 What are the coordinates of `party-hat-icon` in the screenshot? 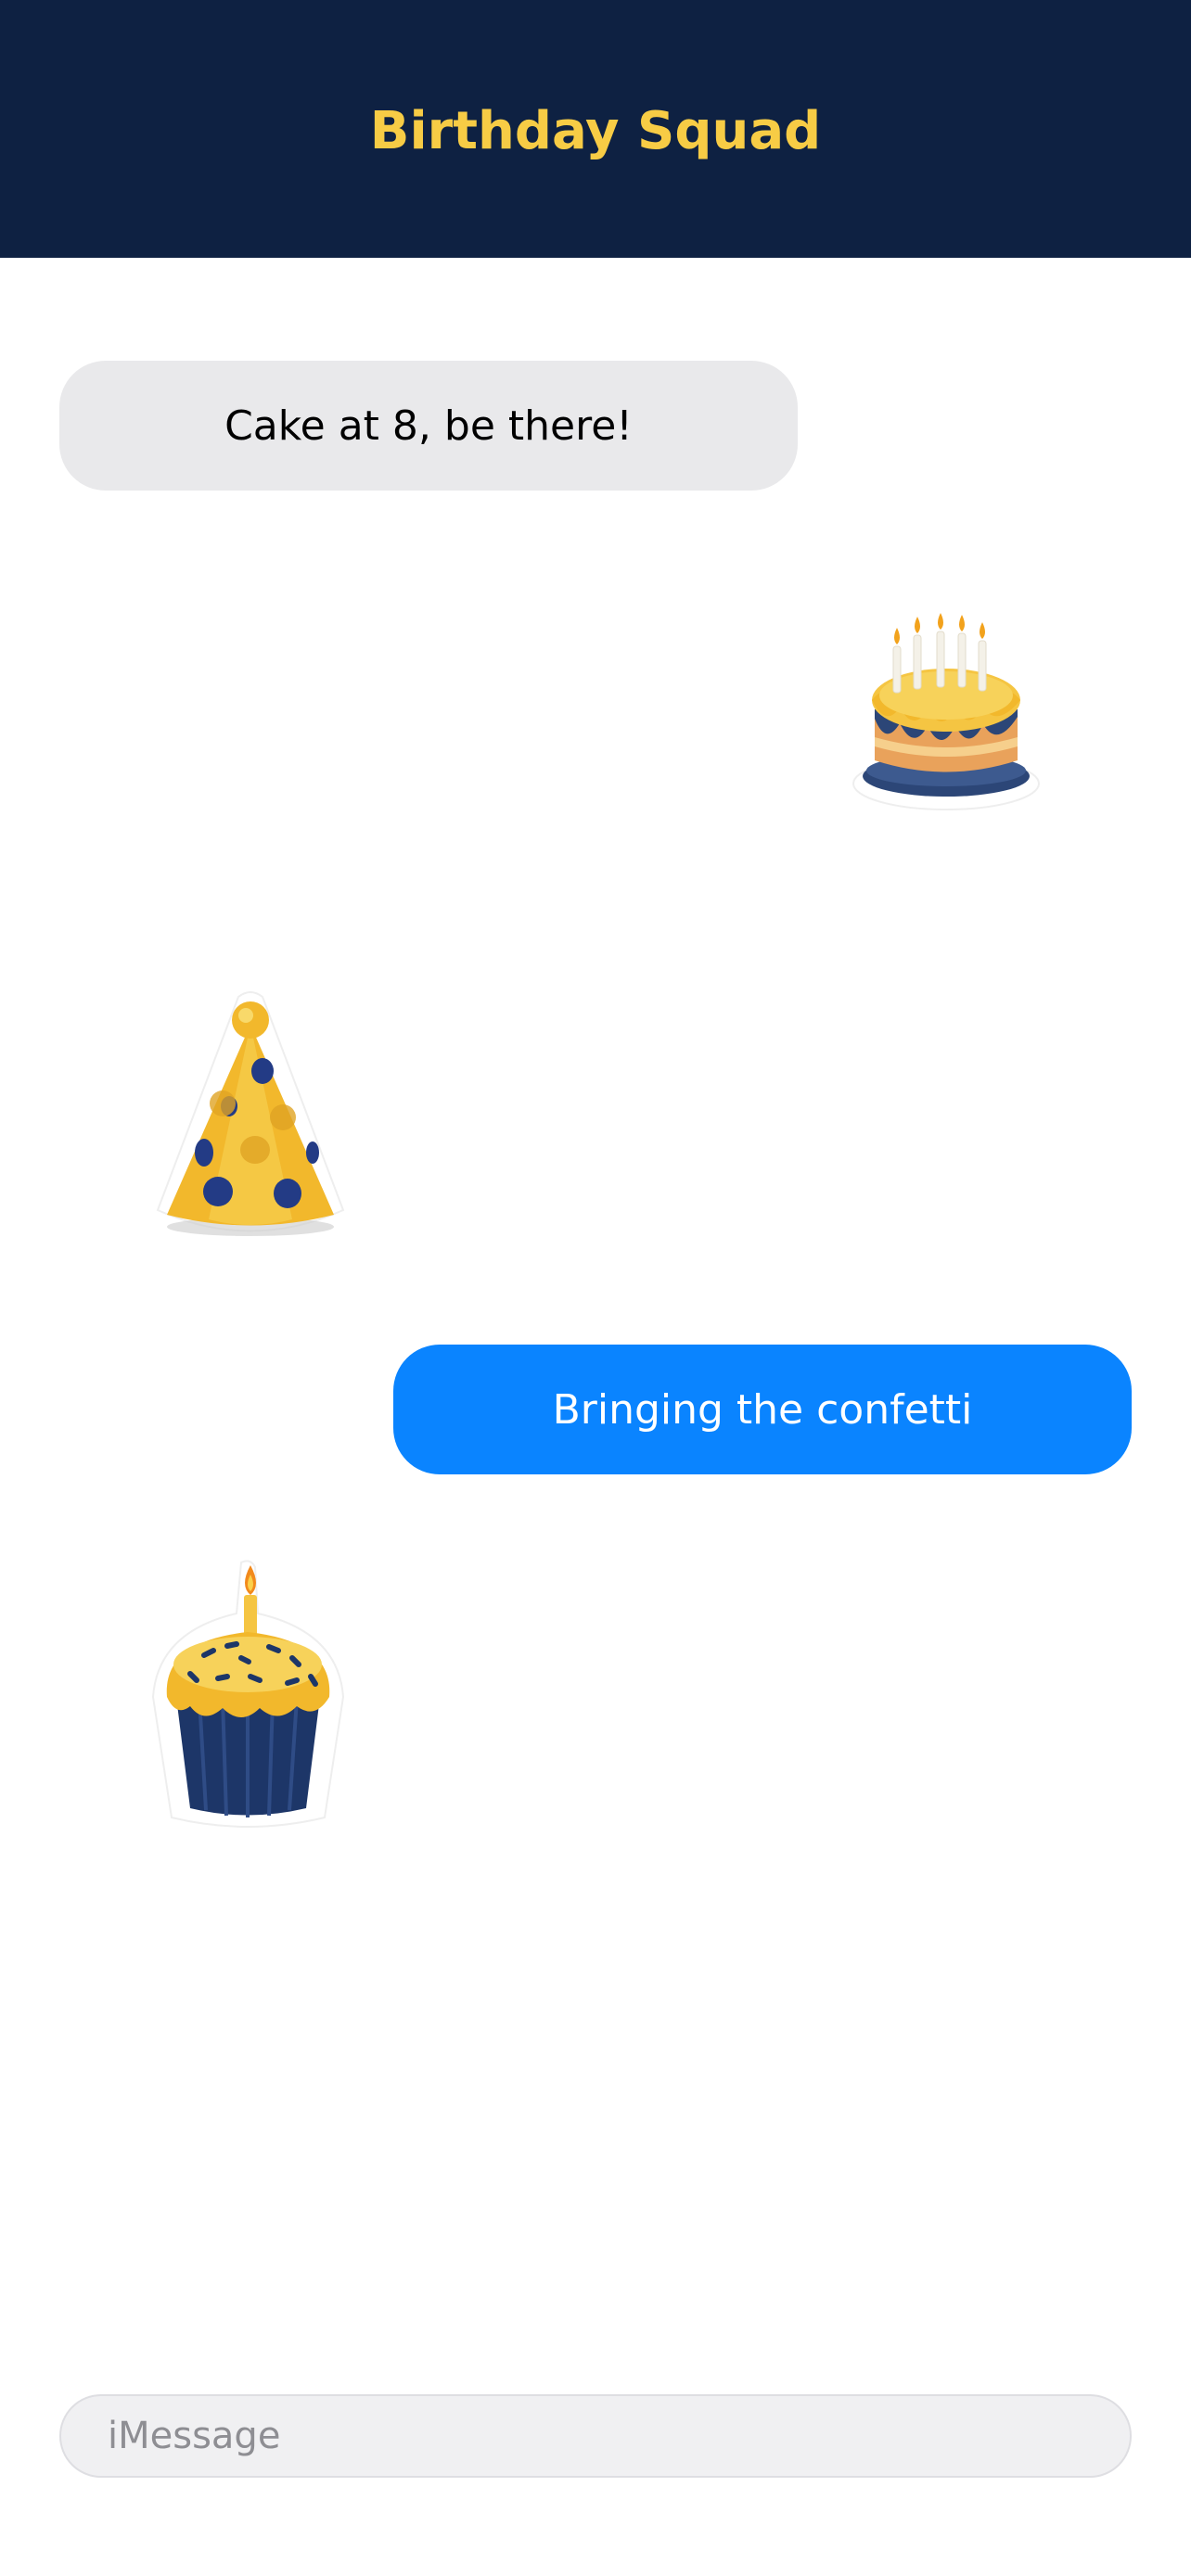 It's located at (250, 1117).